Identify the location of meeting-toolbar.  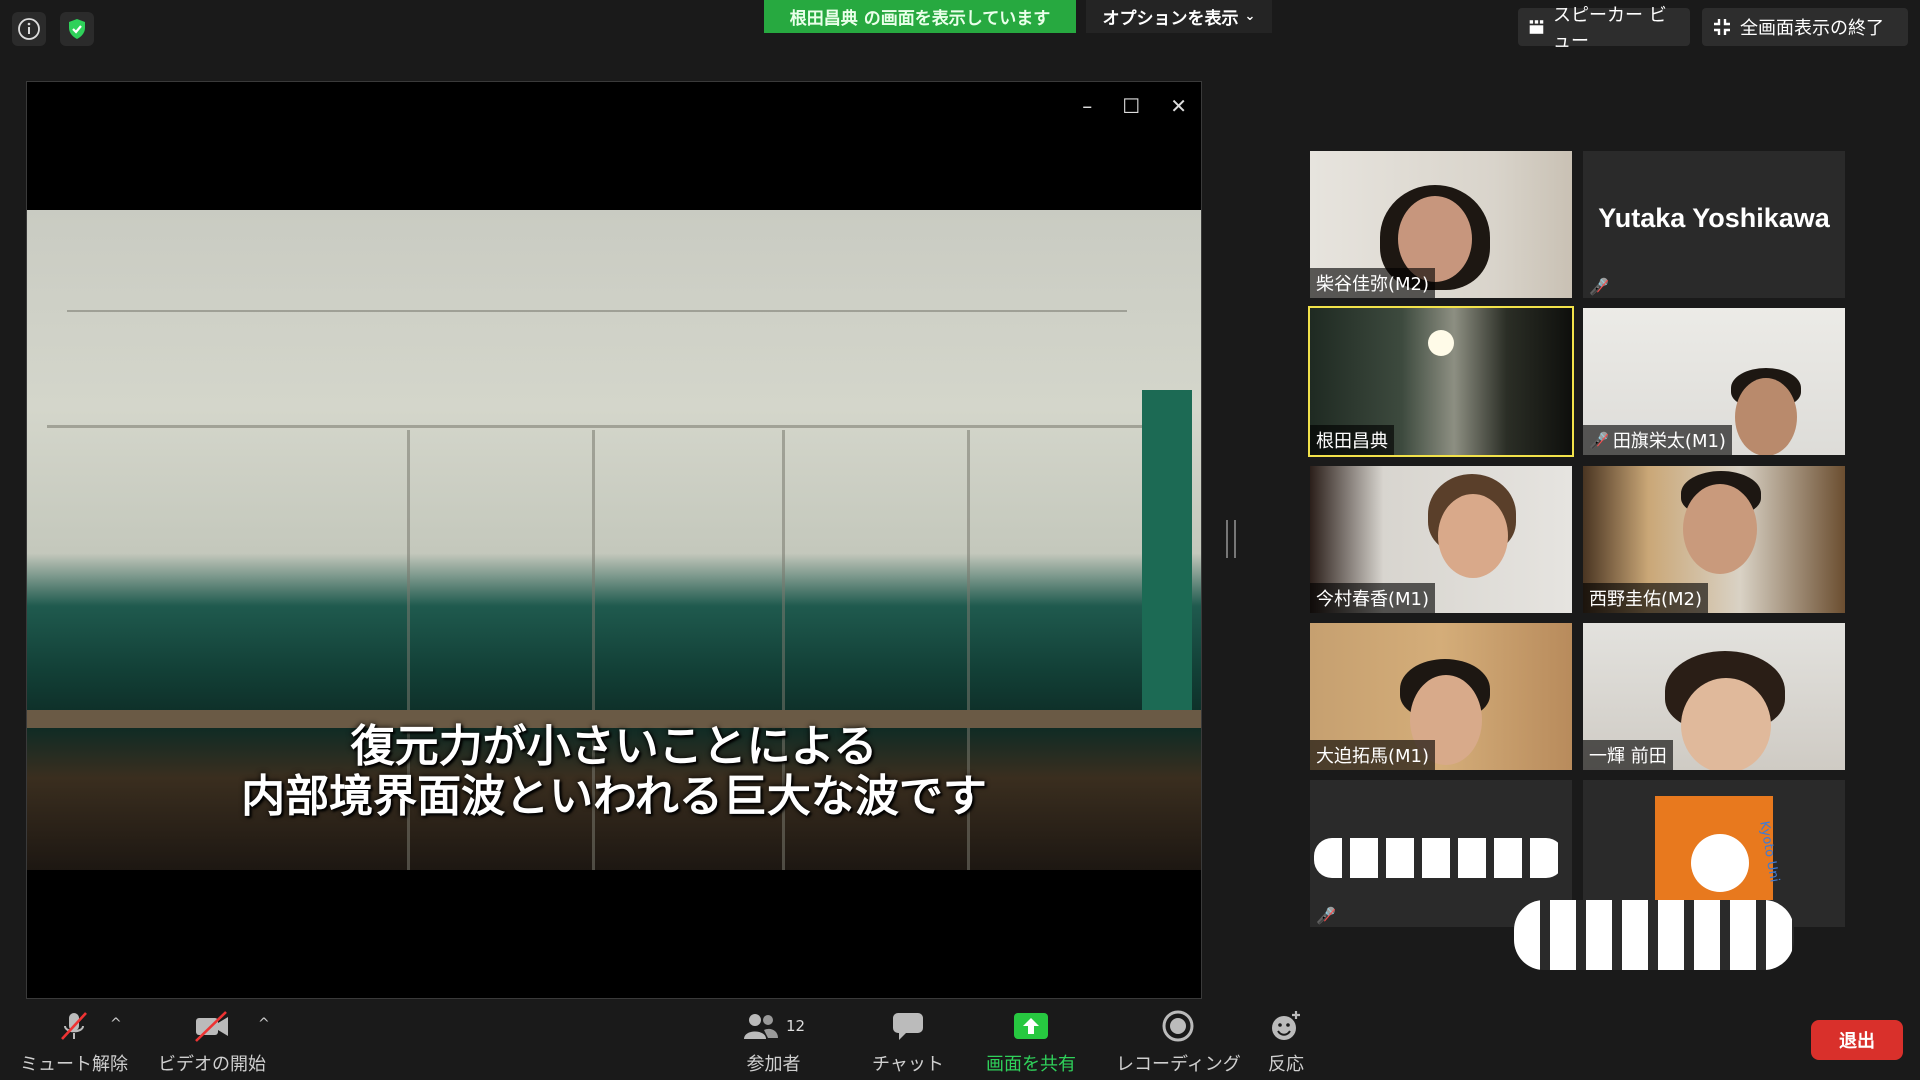
(960, 1040).